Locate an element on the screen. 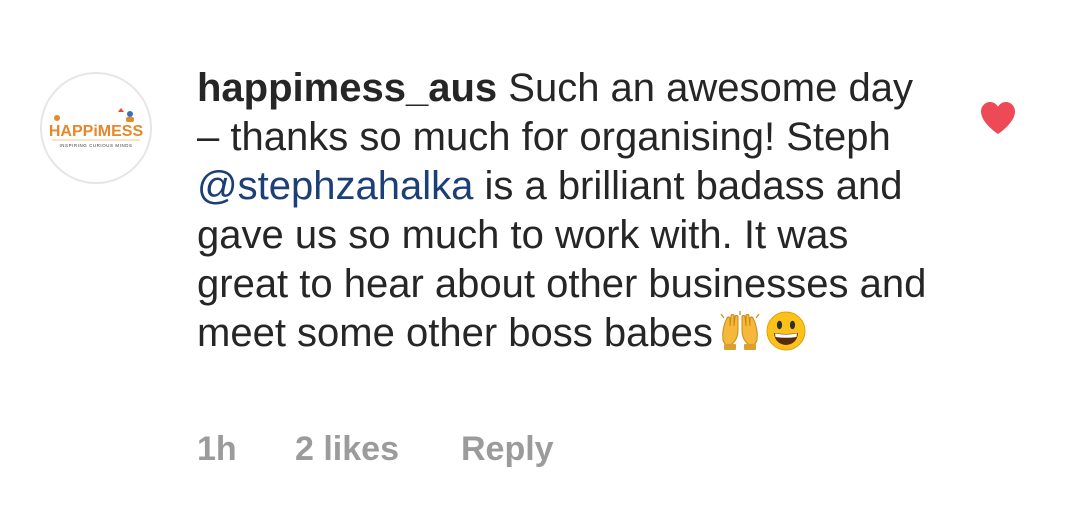  reply-button: Reply is located at coordinates (507, 449).